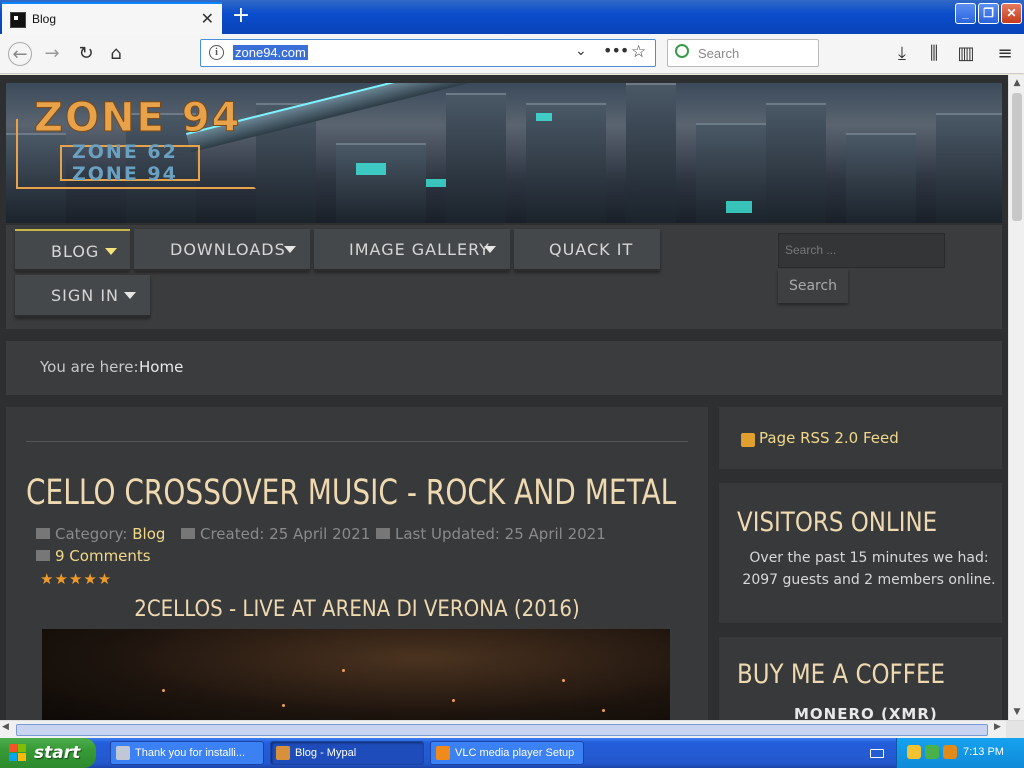  Describe the element at coordinates (914, 752) in the screenshot. I see `security-shield-icon` at that location.